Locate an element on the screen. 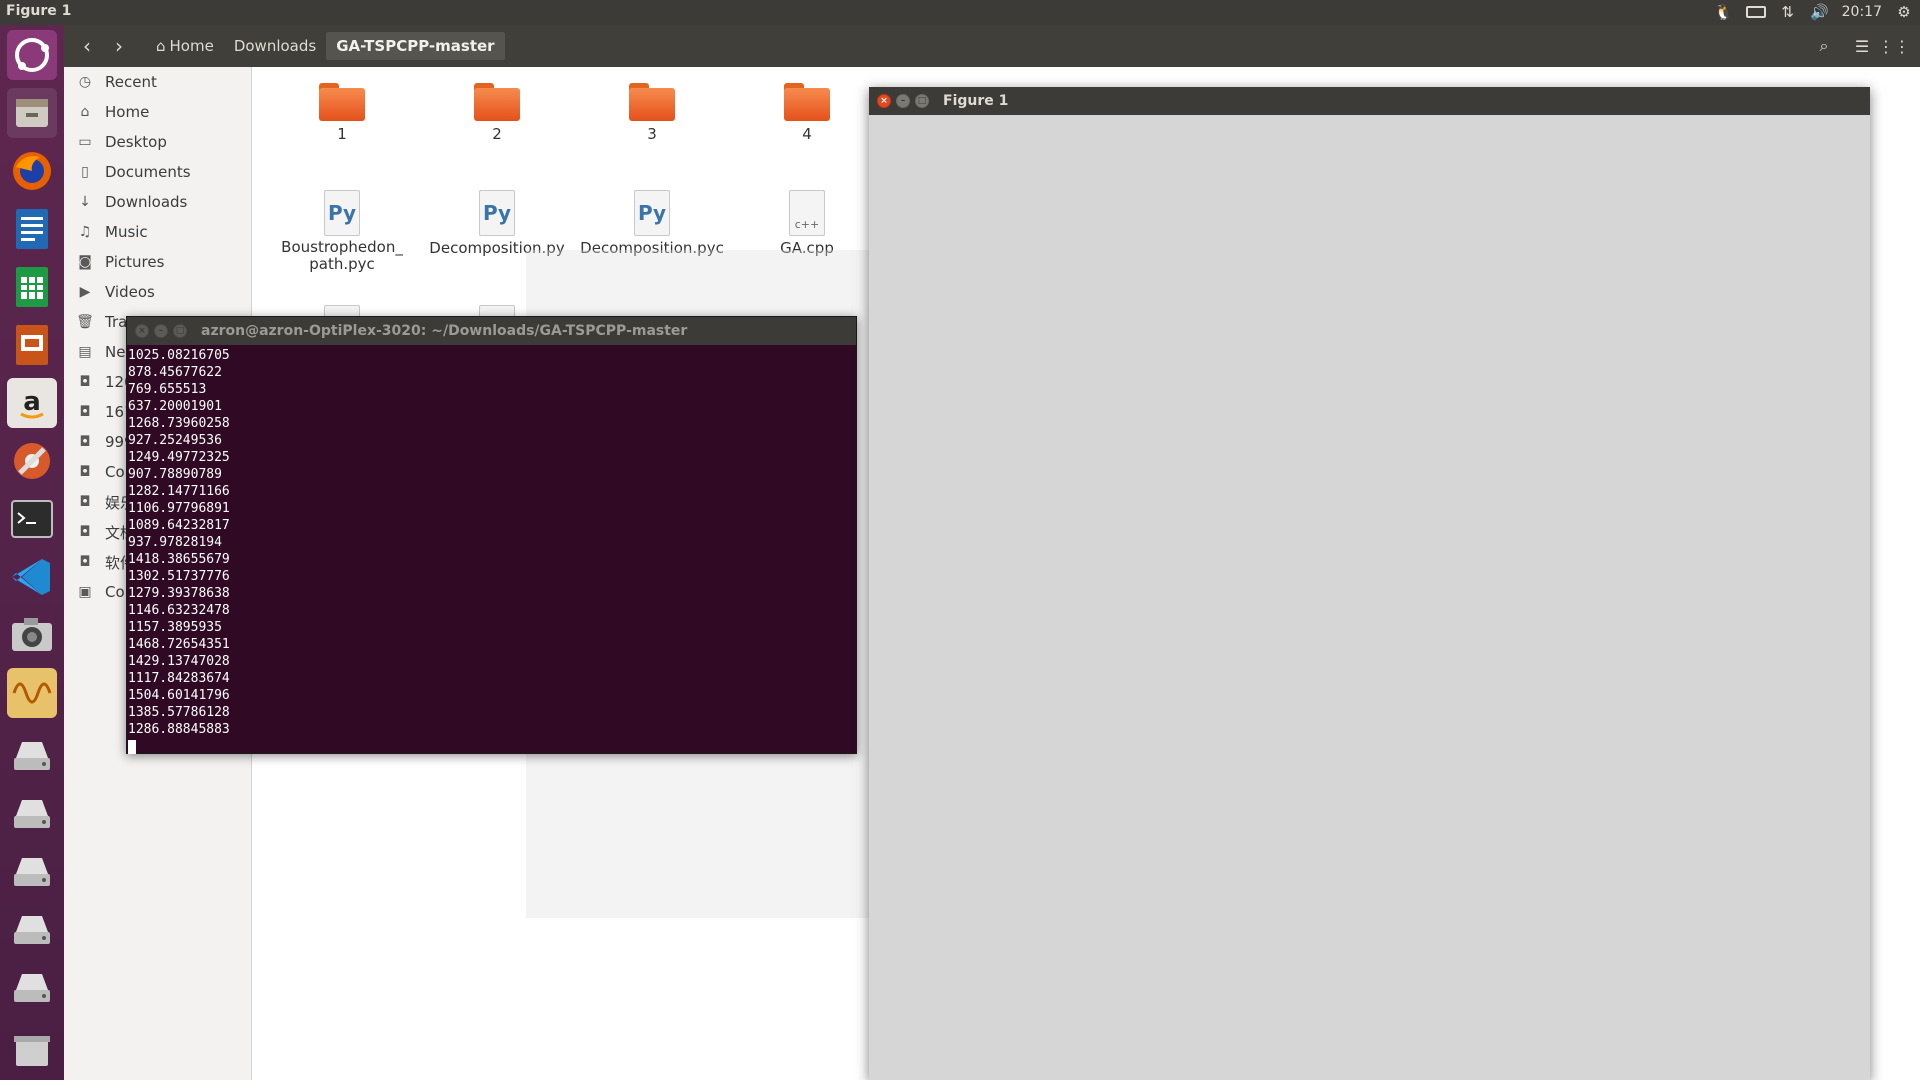 The height and width of the screenshot is (1080, 1920). tux-icon: 🐧 is located at coordinates (1724, 12).